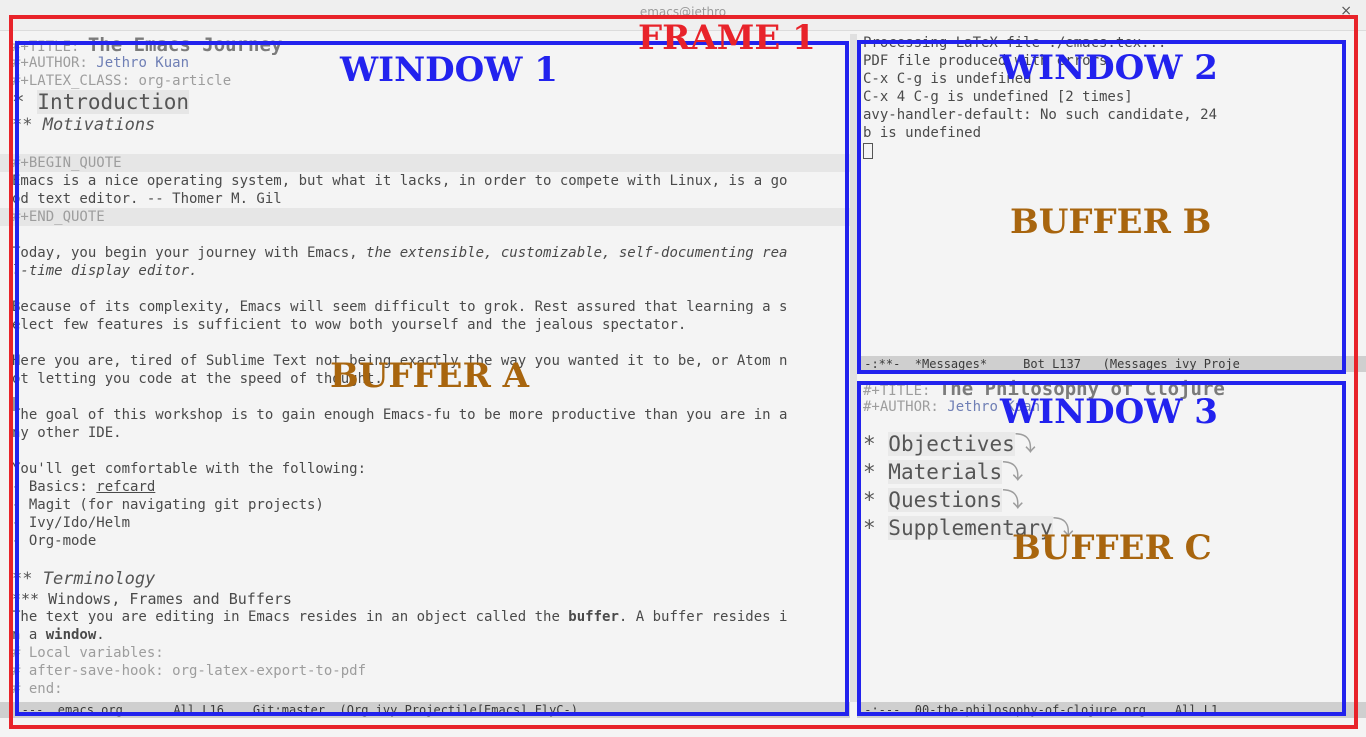 This screenshot has height=737, width=1366. What do you see at coordinates (37, 689) in the screenshot?
I see `comment-line: # end:` at bounding box center [37, 689].